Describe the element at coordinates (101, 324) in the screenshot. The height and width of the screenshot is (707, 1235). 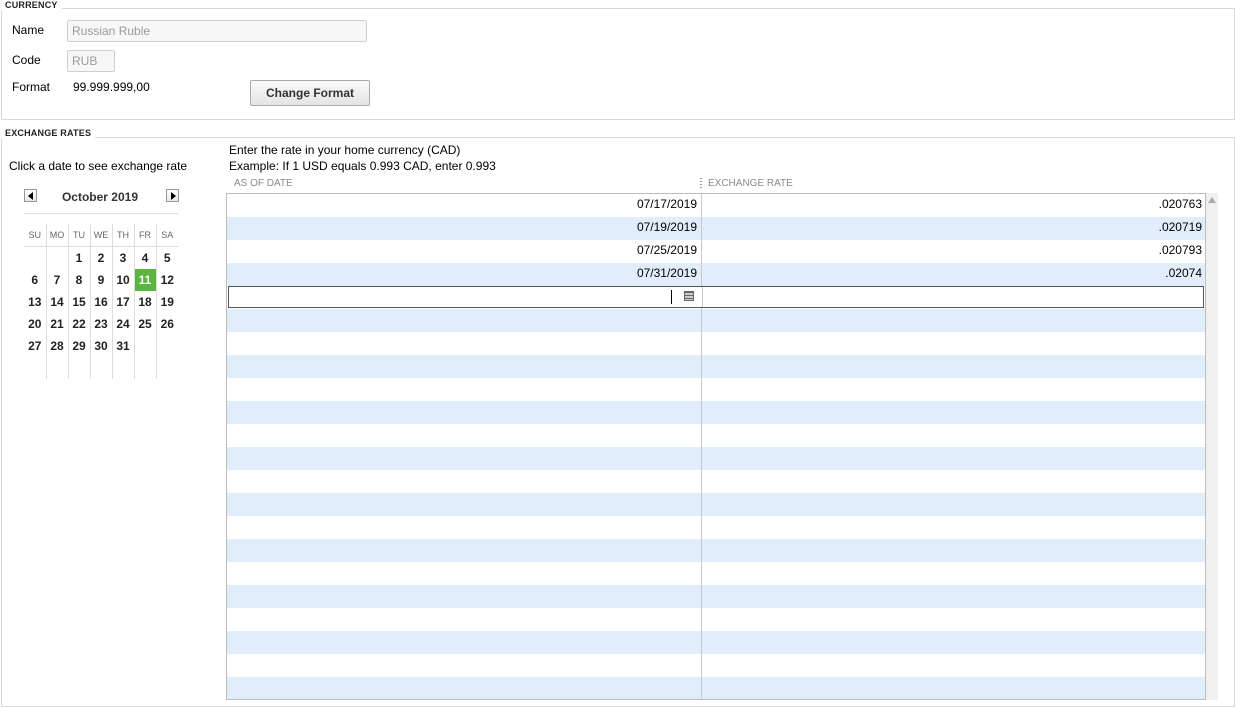
I see `calendar-day: 23` at that location.